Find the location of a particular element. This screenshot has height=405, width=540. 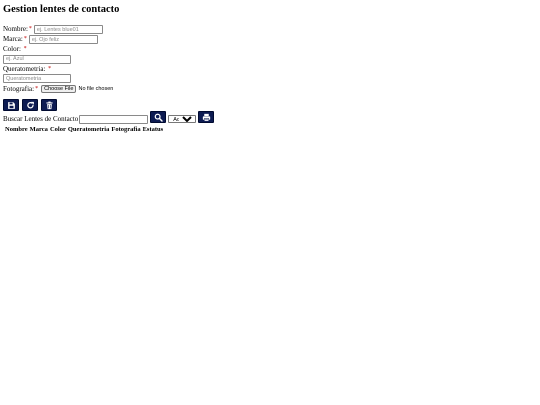

save-icon is located at coordinates (11, 105).